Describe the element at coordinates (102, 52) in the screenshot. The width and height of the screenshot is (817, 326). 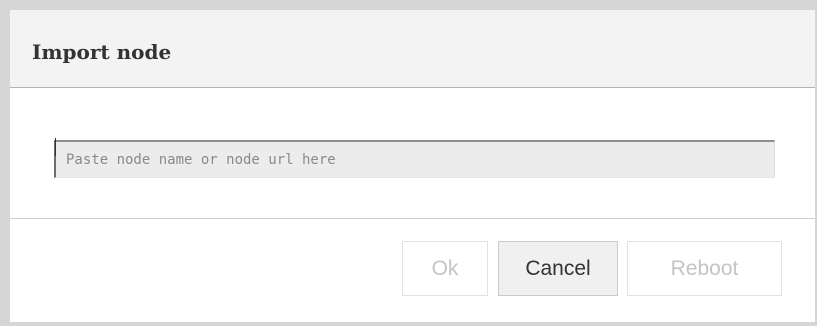
I see `dialog-title: Import node` at that location.